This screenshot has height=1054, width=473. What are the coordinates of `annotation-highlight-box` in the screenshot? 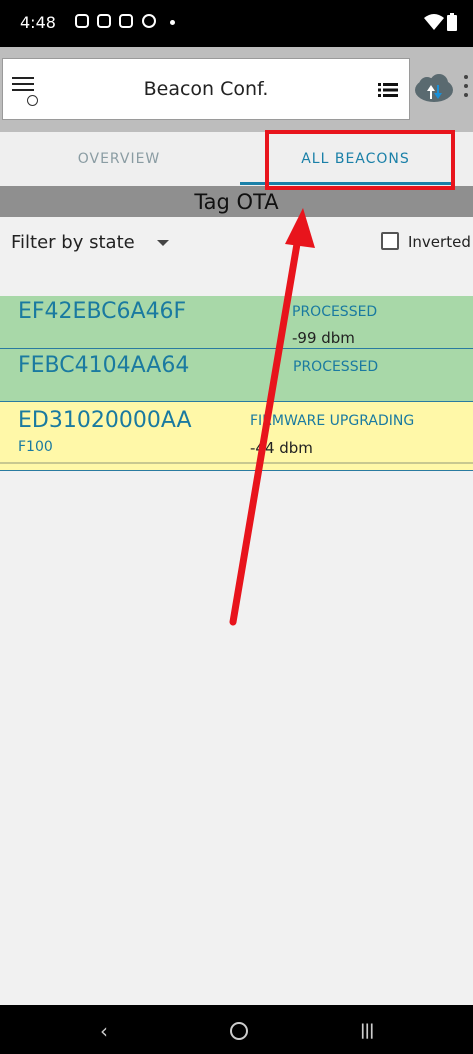 It's located at (360, 160).